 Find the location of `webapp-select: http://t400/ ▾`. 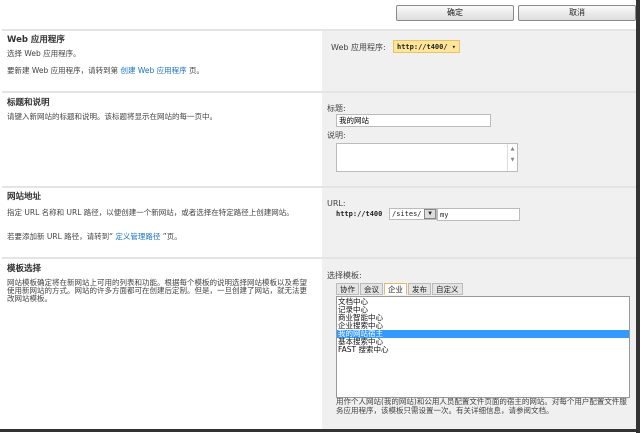

webapp-select: http://t400/ ▾ is located at coordinates (427, 46).